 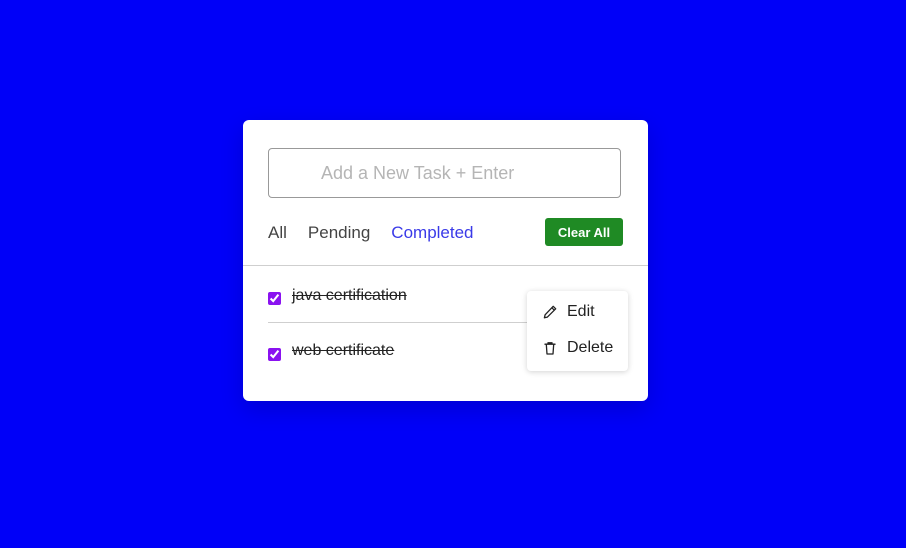 What do you see at coordinates (349, 296) in the screenshot?
I see `task-label: java certification` at bounding box center [349, 296].